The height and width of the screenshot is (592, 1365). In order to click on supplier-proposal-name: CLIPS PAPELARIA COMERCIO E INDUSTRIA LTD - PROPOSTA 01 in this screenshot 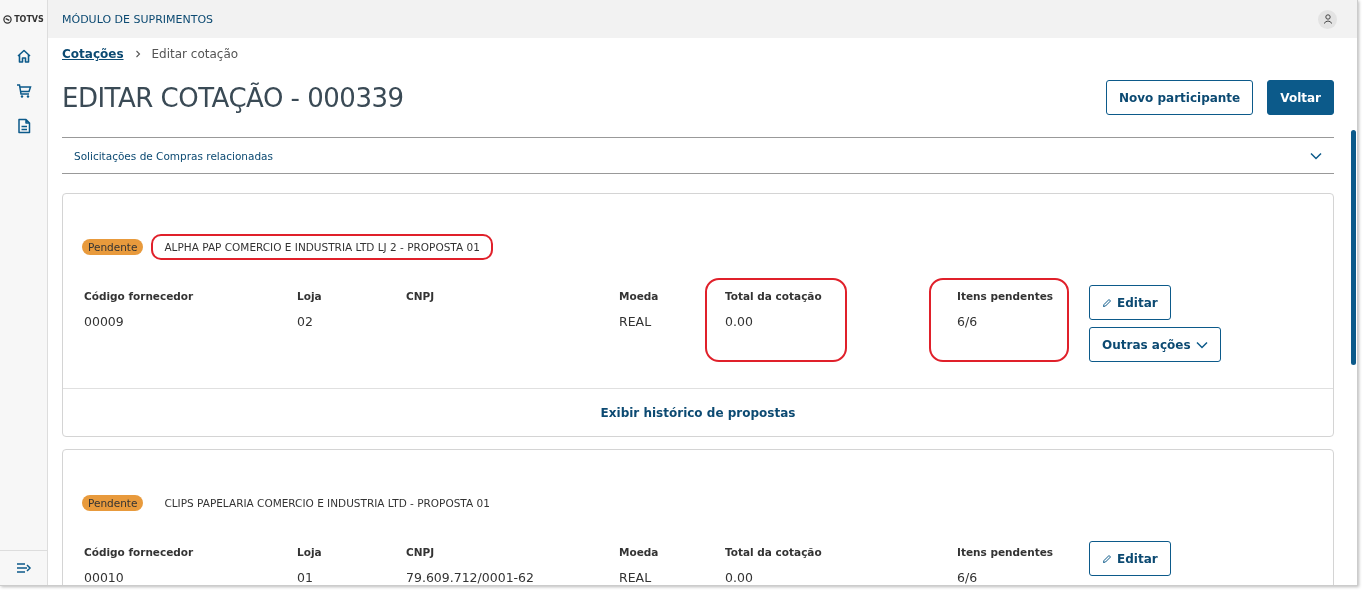, I will do `click(327, 503)`.